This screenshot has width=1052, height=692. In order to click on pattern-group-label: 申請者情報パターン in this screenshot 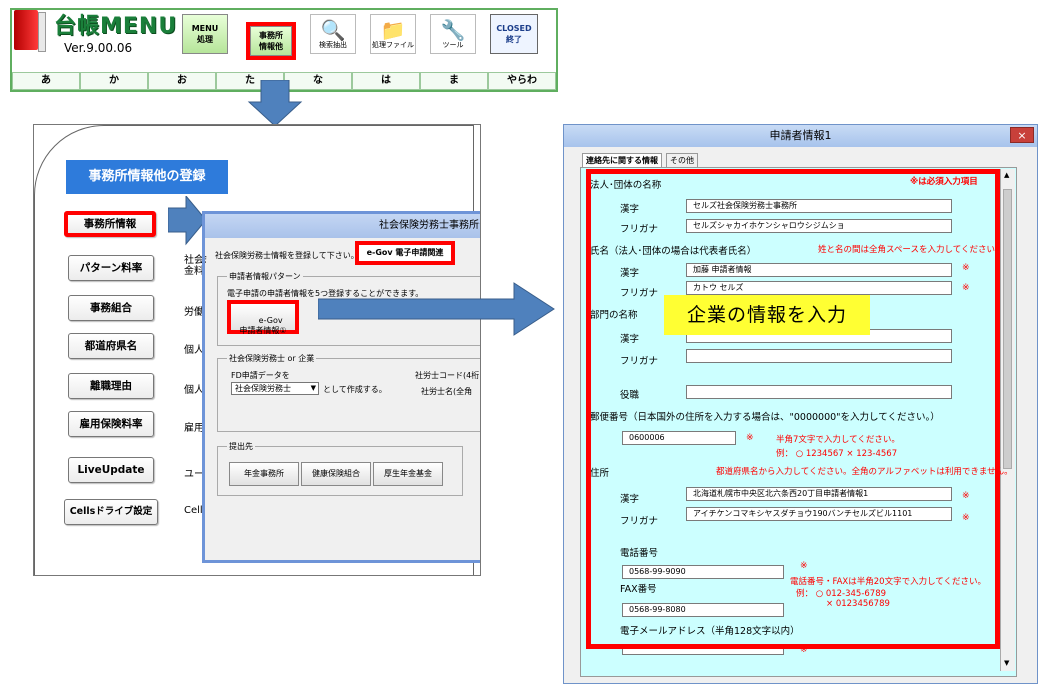, I will do `click(265, 276)`.